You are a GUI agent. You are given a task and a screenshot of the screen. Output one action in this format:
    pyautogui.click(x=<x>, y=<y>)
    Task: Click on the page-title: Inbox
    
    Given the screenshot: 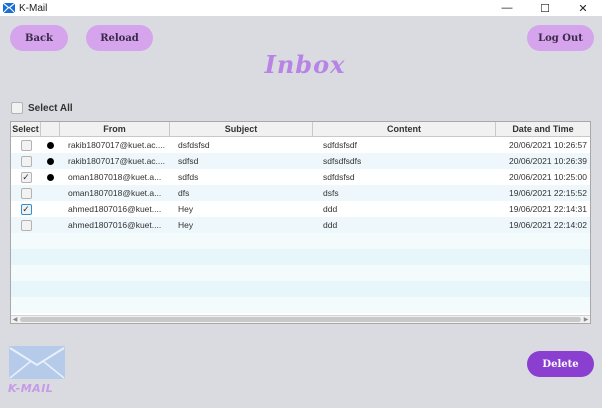 What is the action you would take?
    pyautogui.click(x=305, y=64)
    